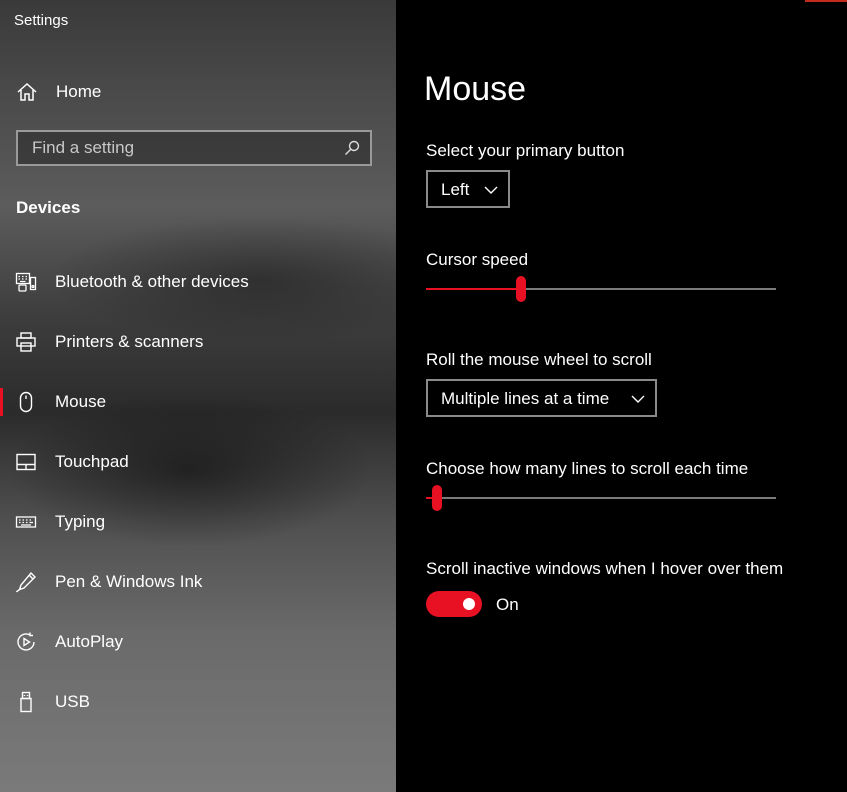 This screenshot has height=792, width=847. Describe the element at coordinates (26, 702) in the screenshot. I see `usb-icon` at that location.